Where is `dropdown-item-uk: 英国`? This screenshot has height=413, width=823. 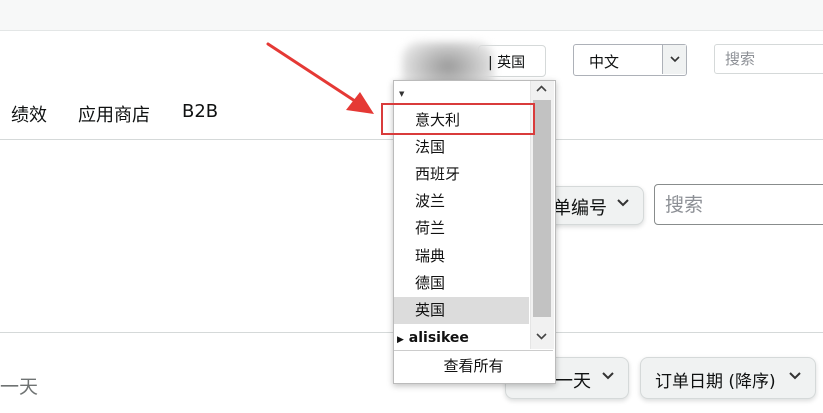 dropdown-item-uk: 英国 is located at coordinates (461, 310).